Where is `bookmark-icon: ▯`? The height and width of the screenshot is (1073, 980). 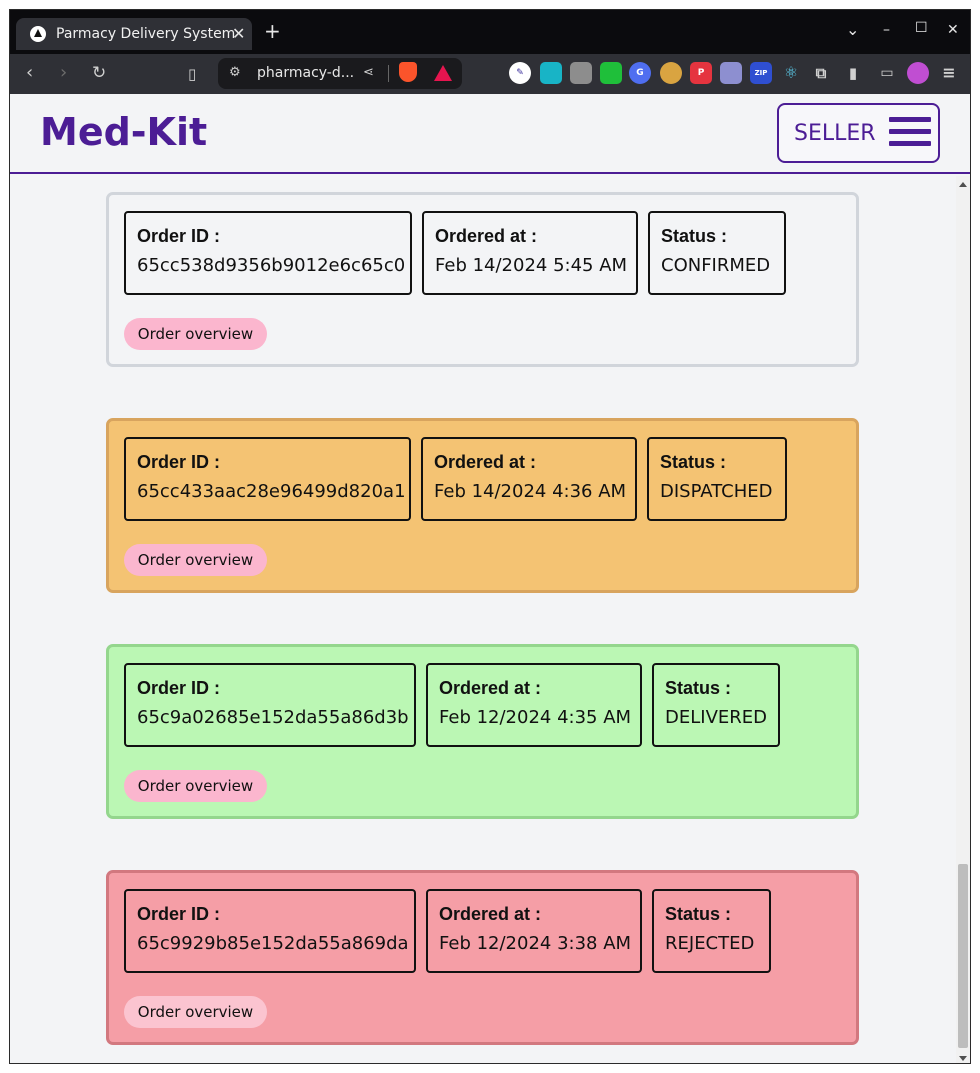
bookmark-icon: ▯ is located at coordinates (192, 74).